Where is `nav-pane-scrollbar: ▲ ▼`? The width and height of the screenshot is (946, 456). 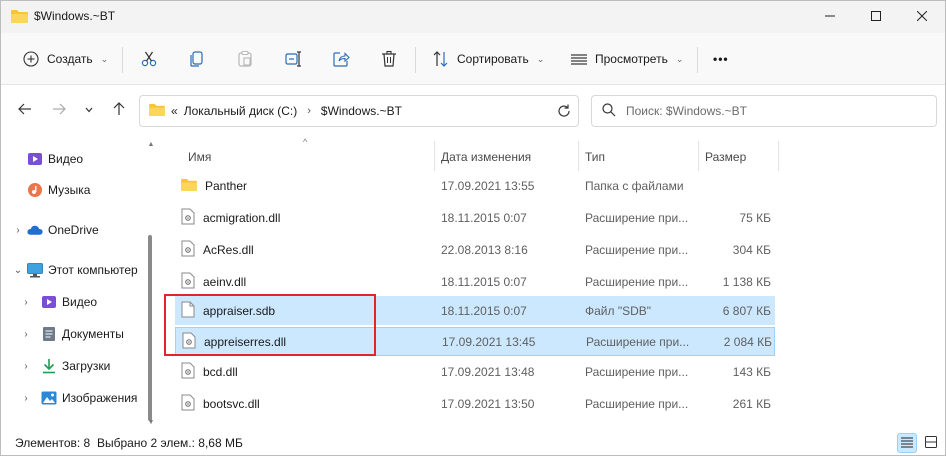 nav-pane-scrollbar: ▲ ▼ is located at coordinates (151, 284).